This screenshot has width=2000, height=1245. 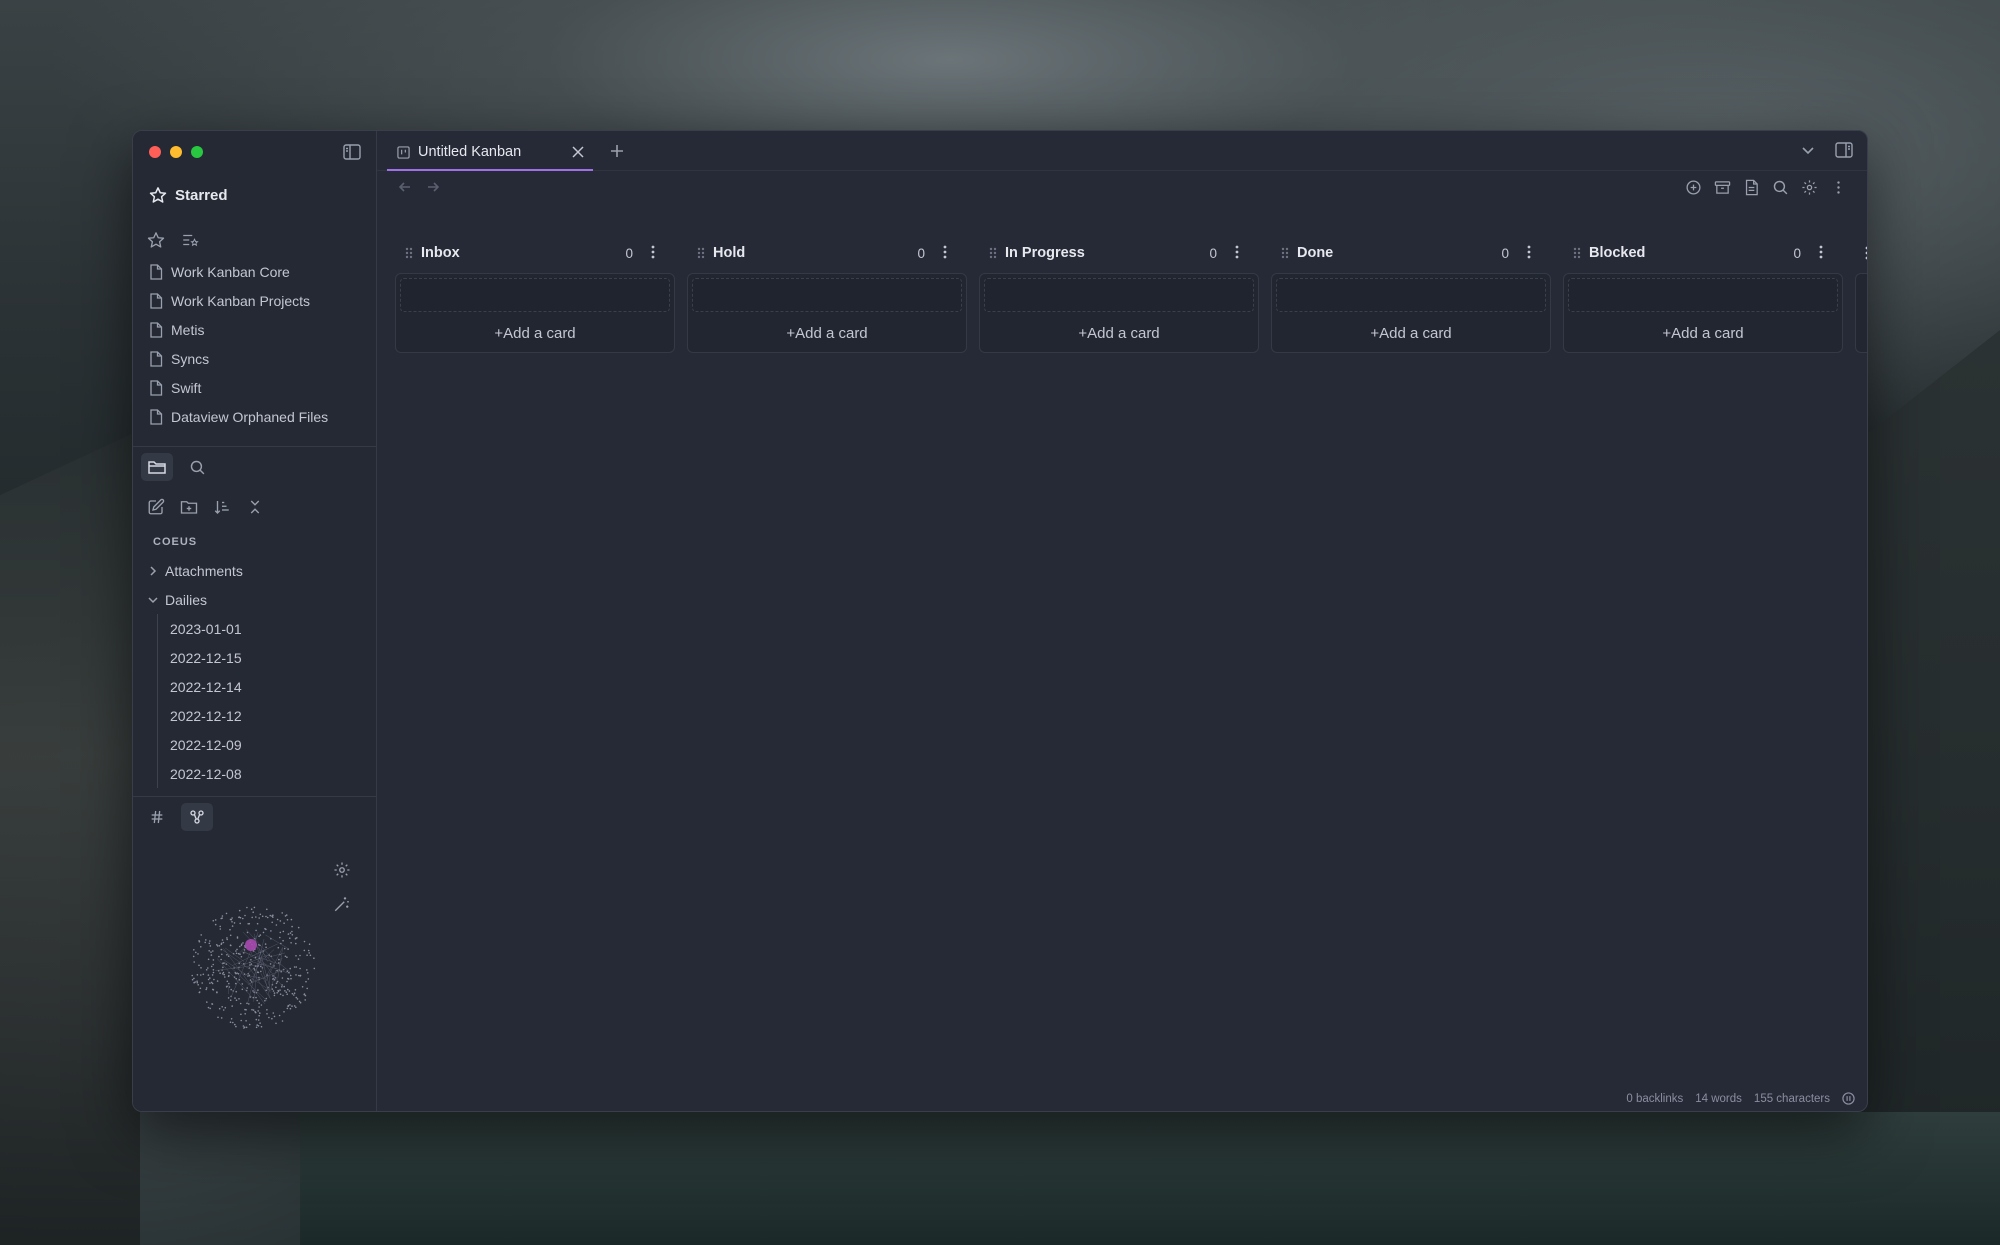 What do you see at coordinates (267, 715) in the screenshot?
I see `daily-note-item: 2022-12-12` at bounding box center [267, 715].